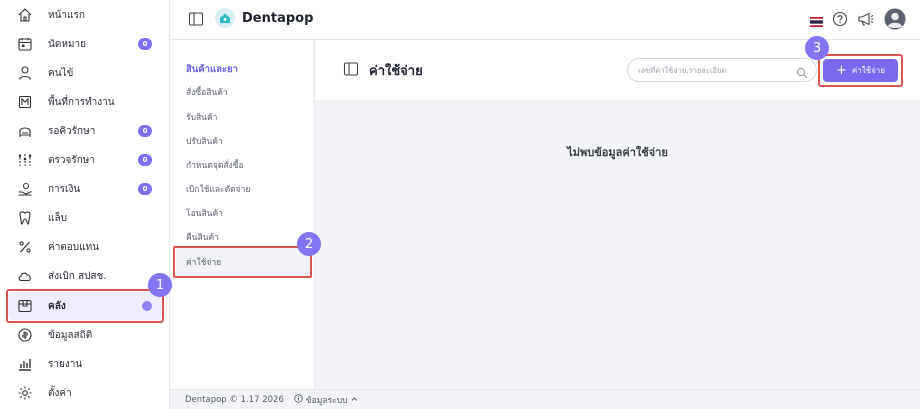  I want to click on footer: Dentapop © 1.17 2026 ข้อมูลระบบ, so click(545, 399).